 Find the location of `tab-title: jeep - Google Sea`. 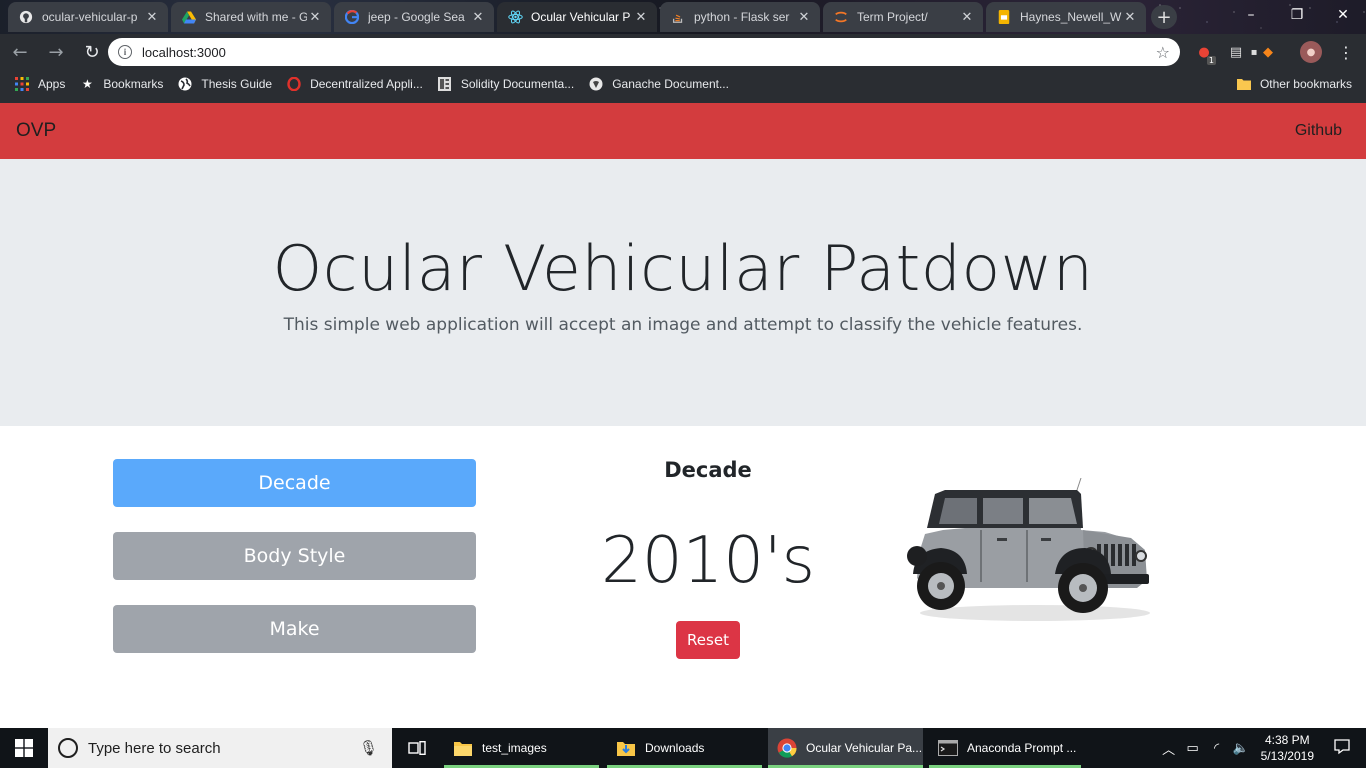

tab-title: jeep - Google Sea is located at coordinates (416, 17).